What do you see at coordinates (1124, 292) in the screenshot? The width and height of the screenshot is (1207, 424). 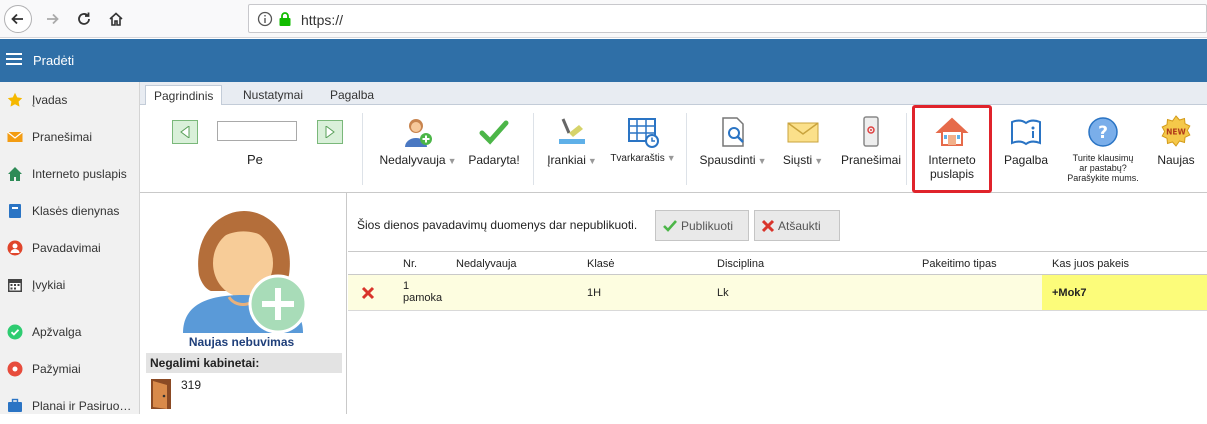 I see `cell-replacement: +Mok7` at bounding box center [1124, 292].